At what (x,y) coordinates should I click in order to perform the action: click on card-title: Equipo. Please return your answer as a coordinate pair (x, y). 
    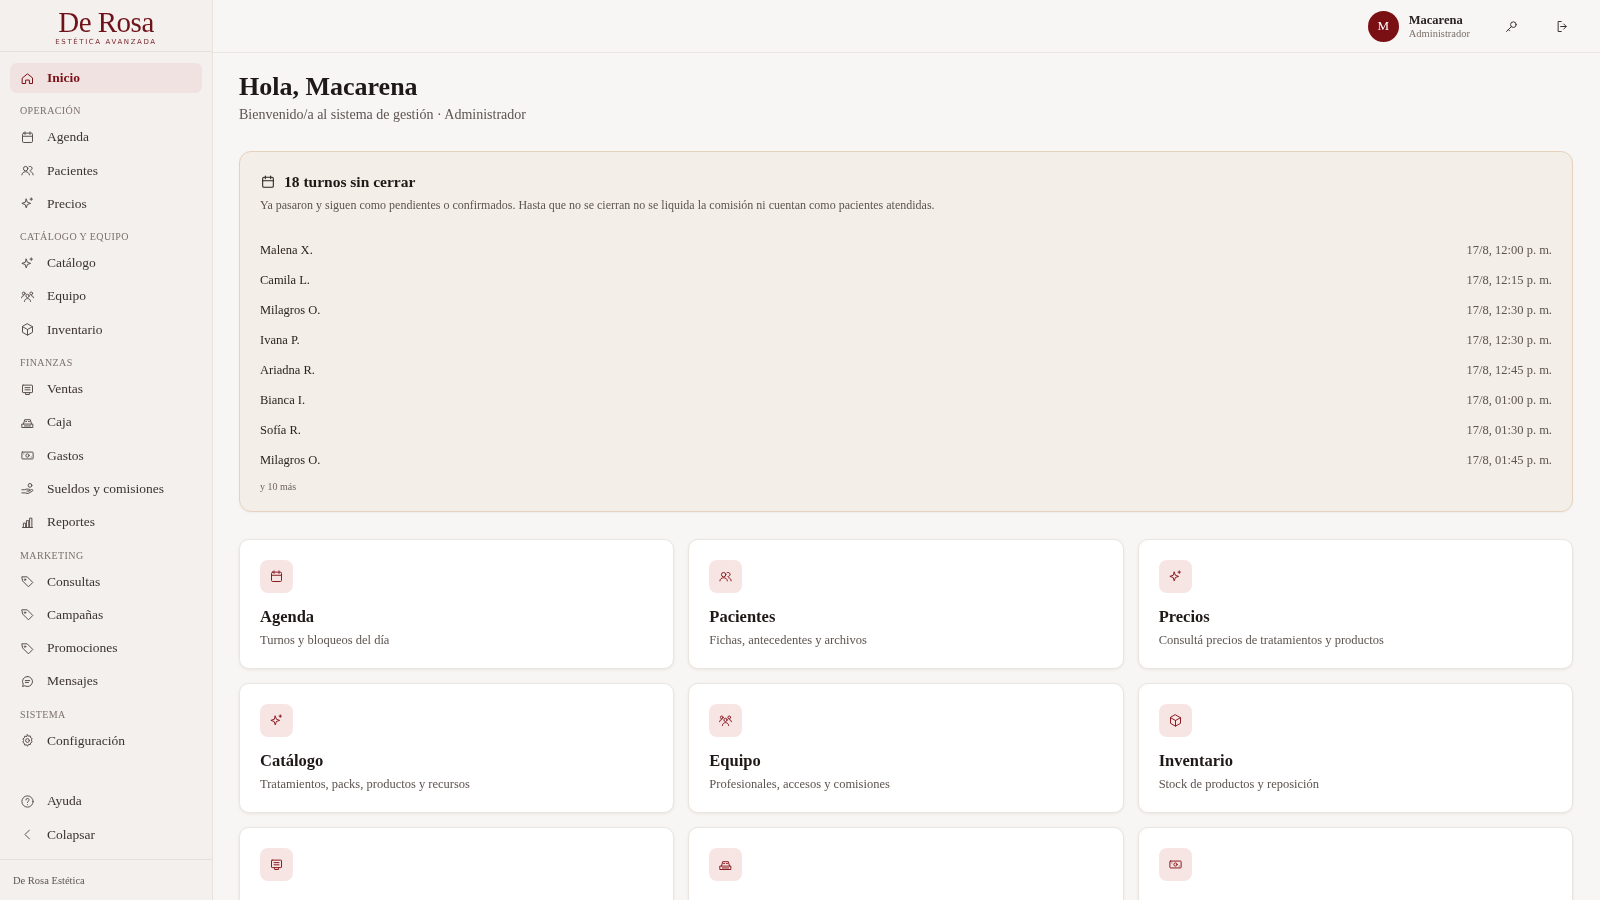
    Looking at the image, I should click on (735, 761).